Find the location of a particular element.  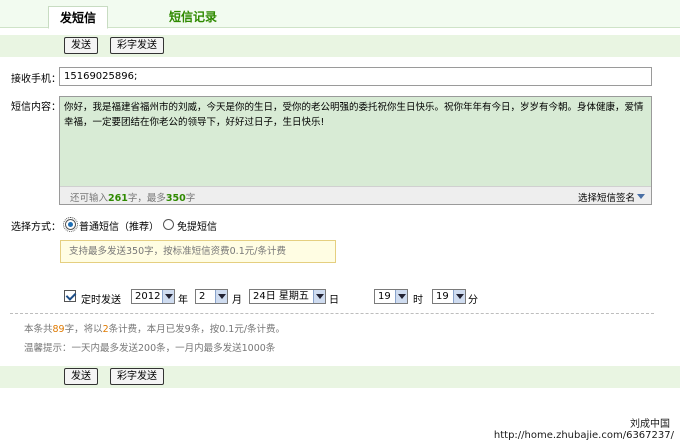

radio-free-sms-label: 免提短信 is located at coordinates (197, 225).